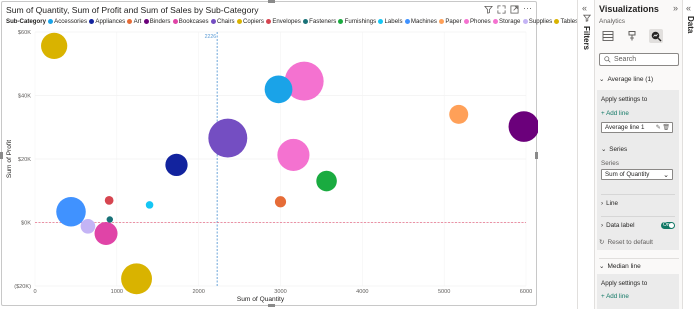  What do you see at coordinates (602, 242) in the screenshot?
I see `reset-icon: ↻` at bounding box center [602, 242].